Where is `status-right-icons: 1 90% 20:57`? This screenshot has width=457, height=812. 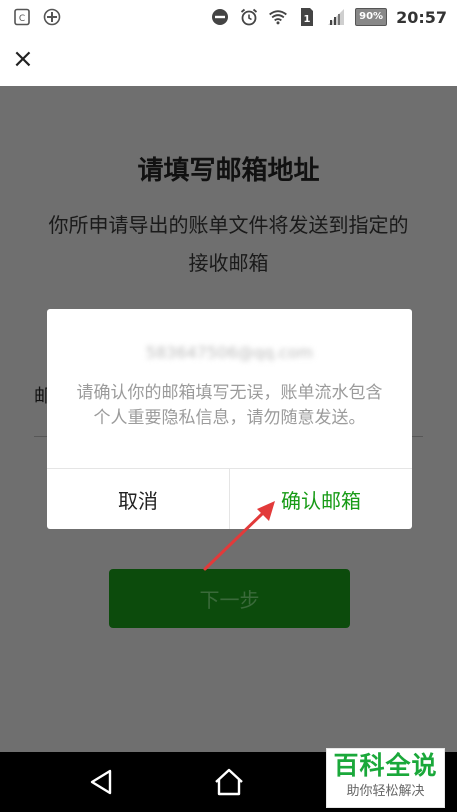 status-right-icons: 1 90% 20:57 is located at coordinates (328, 17).